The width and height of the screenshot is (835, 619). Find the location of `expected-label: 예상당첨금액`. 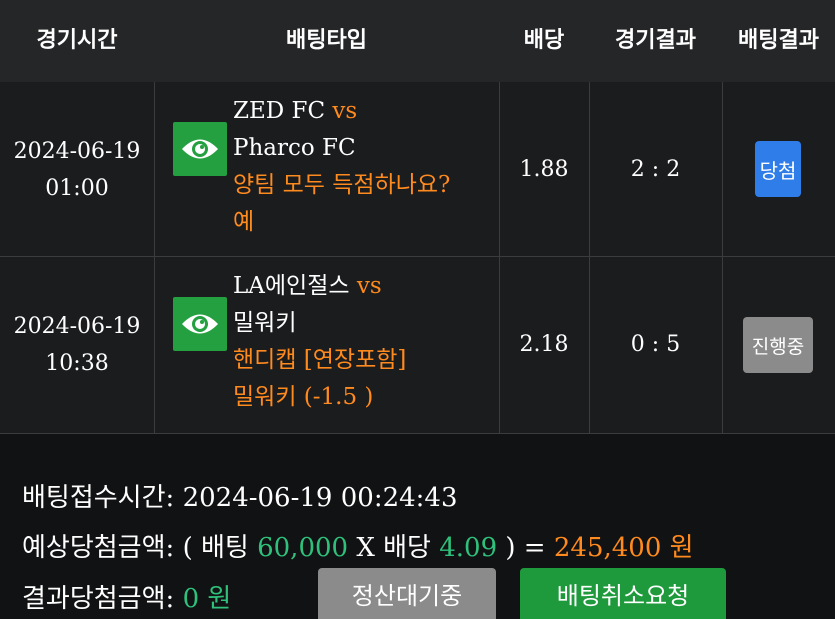

expected-label: 예상당첨금액 is located at coordinates (94, 548).